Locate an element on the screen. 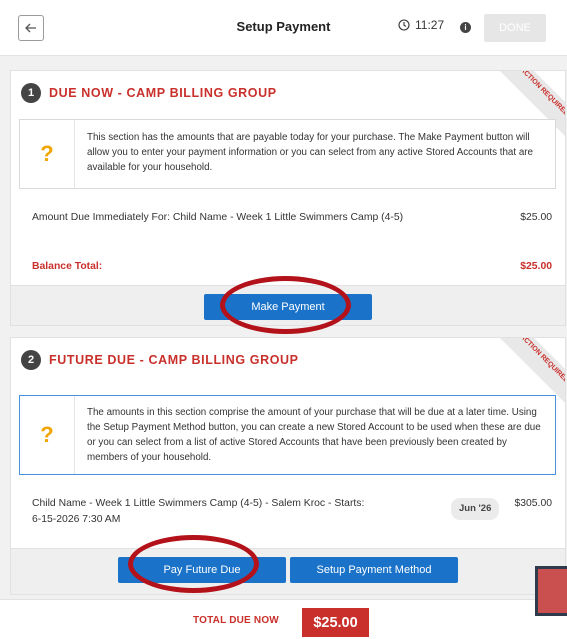  section-title: FUTURE DUE - CAMP BILLING GROUP is located at coordinates (174, 360).